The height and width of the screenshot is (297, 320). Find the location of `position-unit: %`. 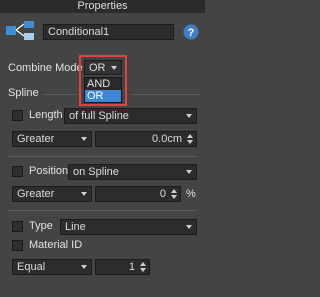

position-unit: % is located at coordinates (191, 194).